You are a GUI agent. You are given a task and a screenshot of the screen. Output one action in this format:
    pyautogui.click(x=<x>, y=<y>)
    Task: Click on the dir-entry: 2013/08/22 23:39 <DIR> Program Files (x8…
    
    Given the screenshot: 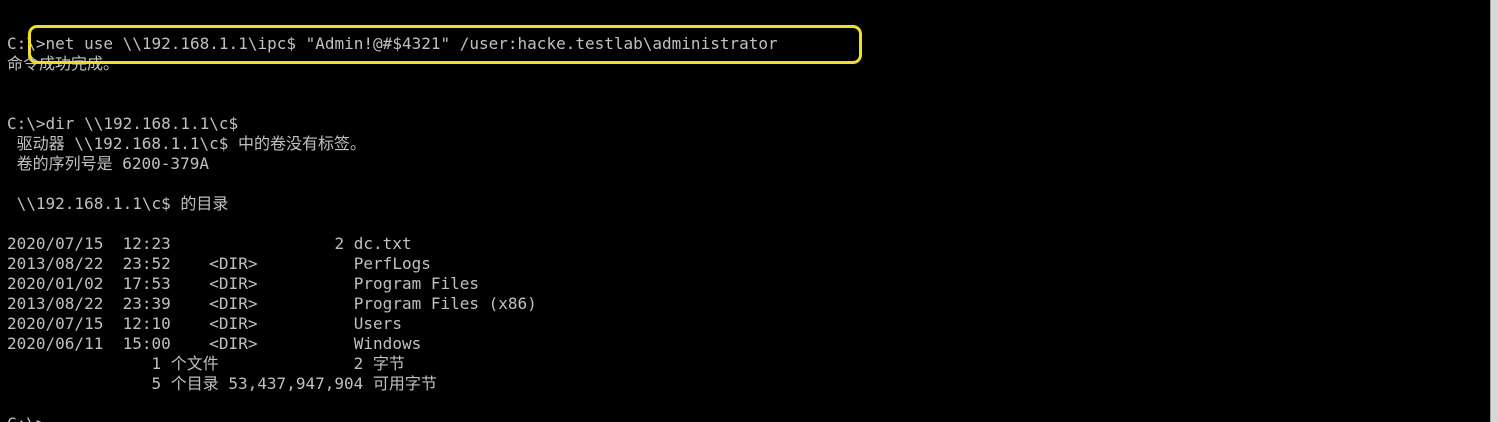 What is the action you would take?
    pyautogui.click(x=272, y=303)
    